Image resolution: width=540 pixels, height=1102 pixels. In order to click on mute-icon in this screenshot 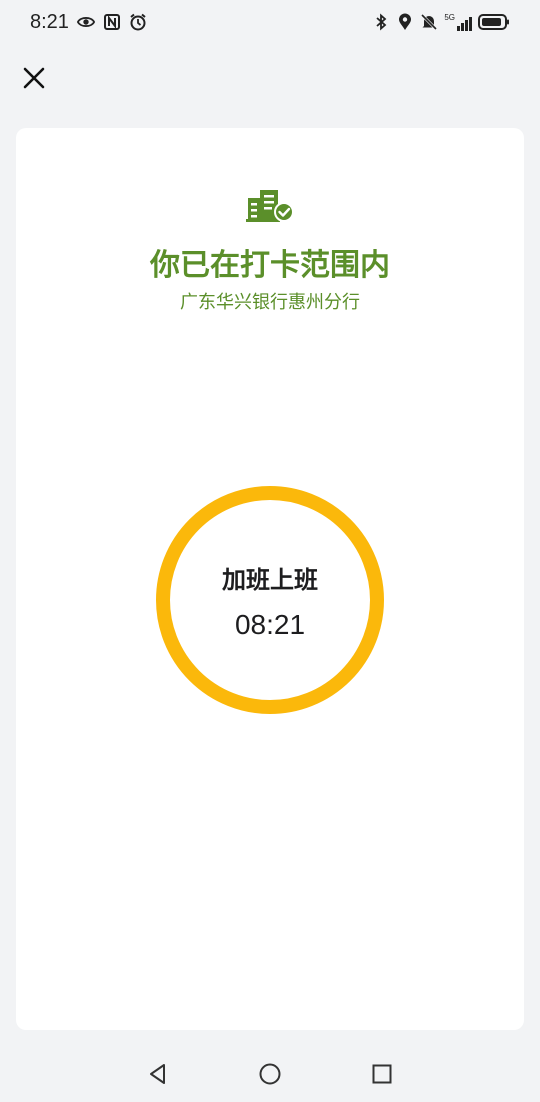, I will do `click(429, 22)`.